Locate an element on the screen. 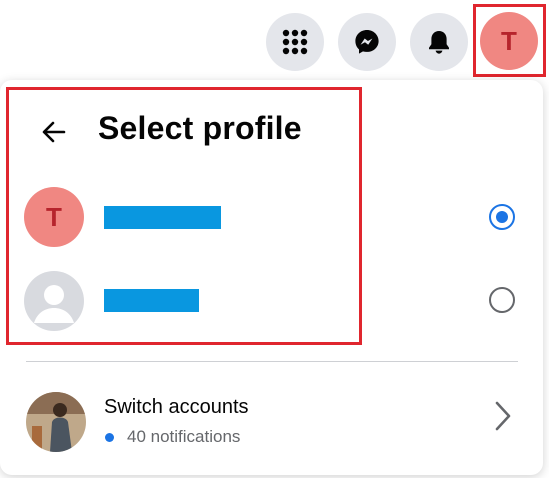  account-avatar-initial: T is located at coordinates (509, 40).